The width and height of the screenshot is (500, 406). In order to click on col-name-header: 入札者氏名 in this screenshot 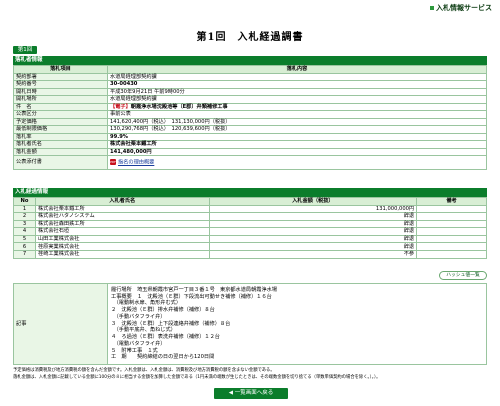, I will do `click(122, 201)`.